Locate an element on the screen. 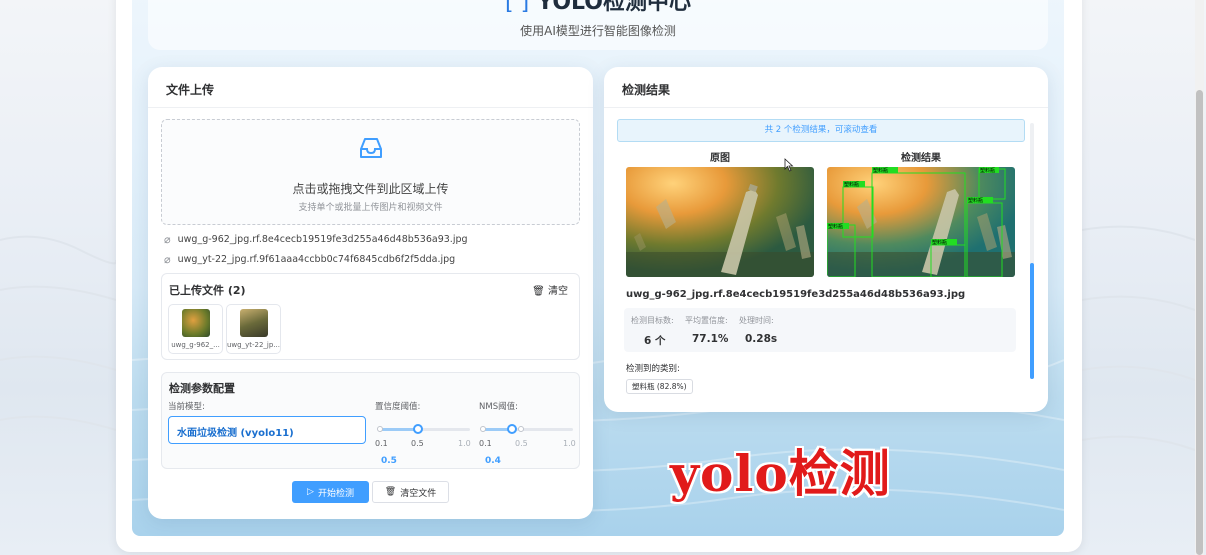 The height and width of the screenshot is (555, 1206). conf-tick: 1.0 is located at coordinates (464, 443).